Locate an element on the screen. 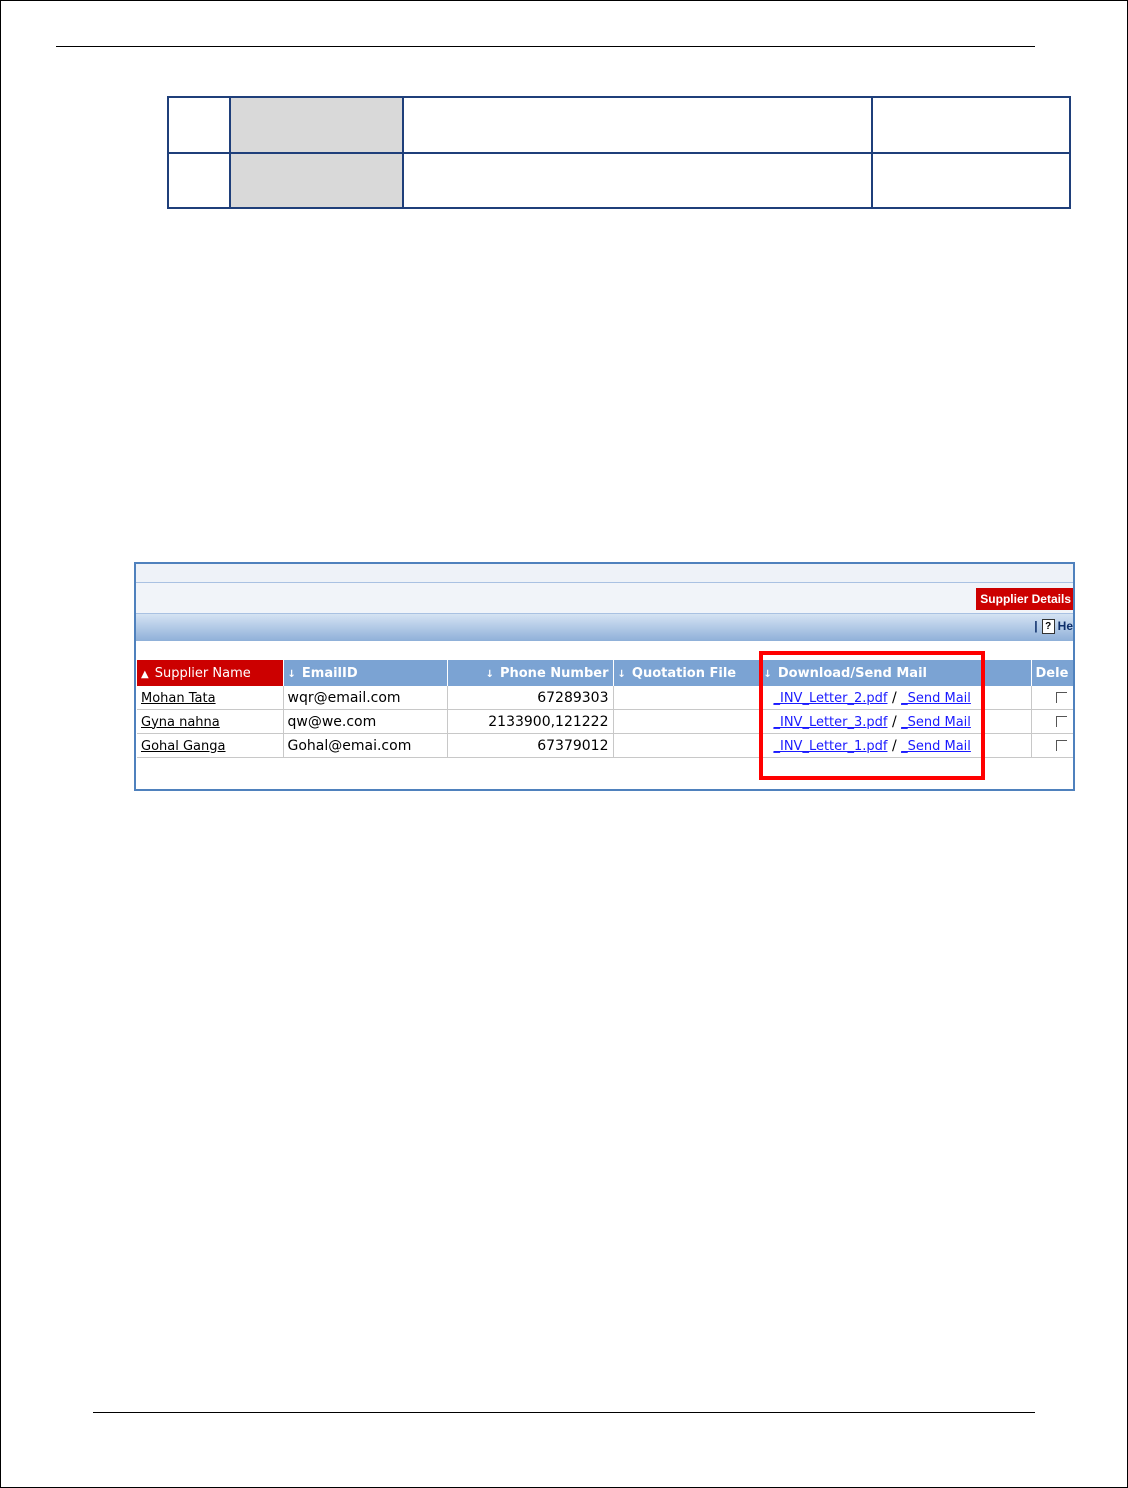  phone-cell: 2133900,121222 is located at coordinates (530, 721).